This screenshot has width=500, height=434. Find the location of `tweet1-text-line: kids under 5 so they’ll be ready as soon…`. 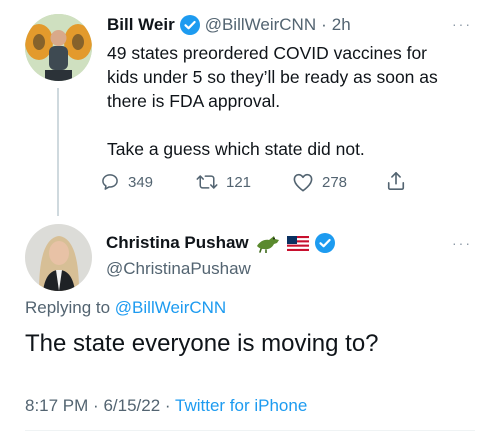

tweet1-text-line: kids under 5 so they’ll be ready as soon… is located at coordinates (272, 77).